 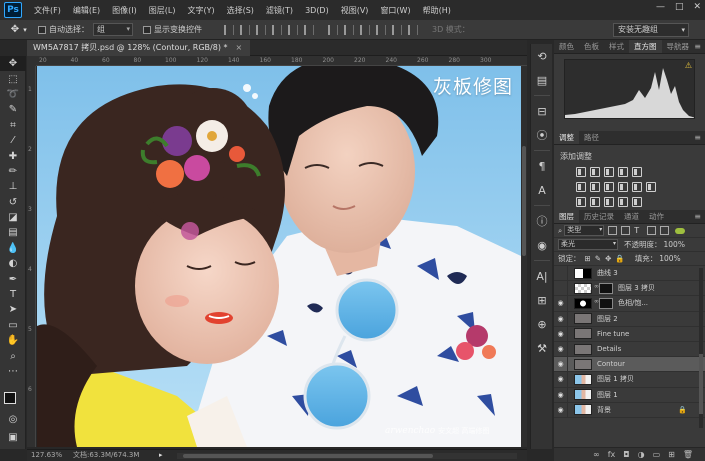 What do you see at coordinates (542, 324) in the screenshot?
I see `clone-source-icon: ⊕` at bounding box center [542, 324].